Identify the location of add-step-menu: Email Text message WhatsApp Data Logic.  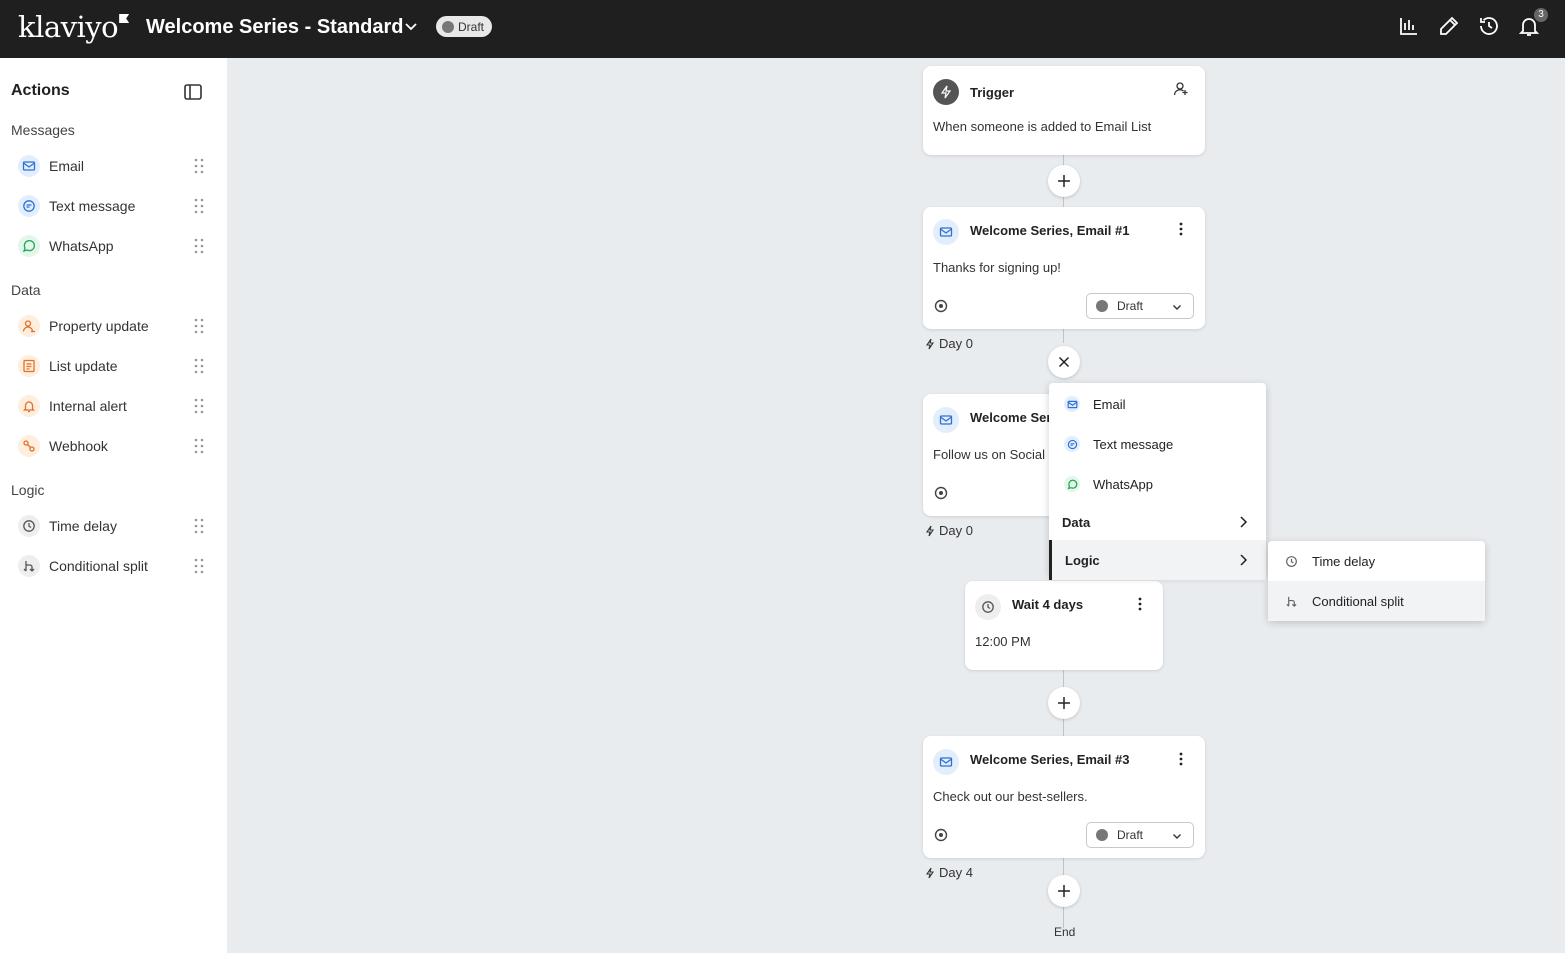
(1157, 481).